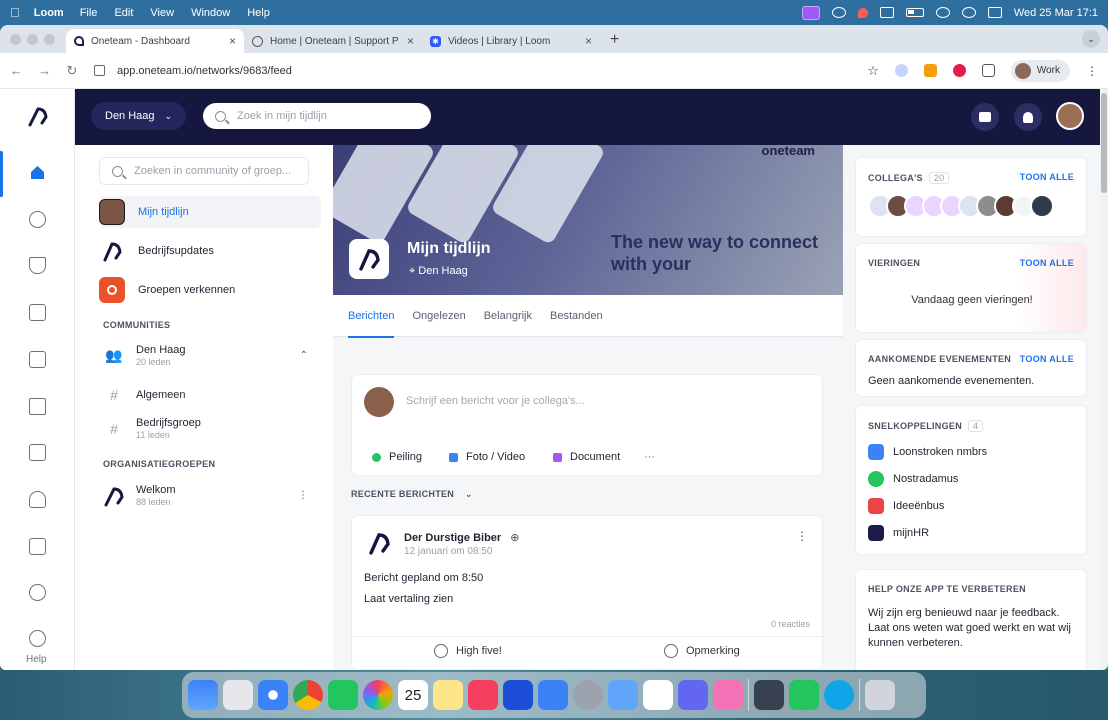 This screenshot has width=1108, height=720. I want to click on events-show-all-link: TOON ALLE, so click(1047, 359).